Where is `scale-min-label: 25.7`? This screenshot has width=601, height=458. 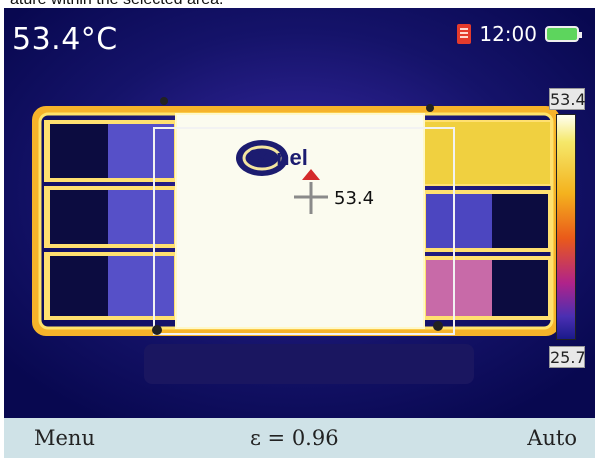
scale-min-label: 25.7 is located at coordinates (567, 357).